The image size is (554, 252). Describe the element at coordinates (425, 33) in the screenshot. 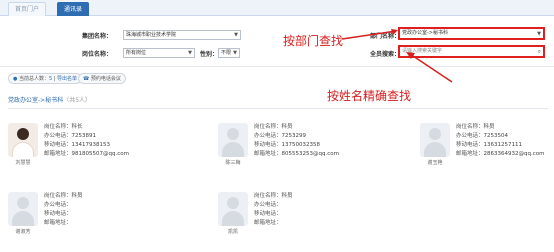

I see `dept-select-value: 党政办公室->秘书科` at that location.